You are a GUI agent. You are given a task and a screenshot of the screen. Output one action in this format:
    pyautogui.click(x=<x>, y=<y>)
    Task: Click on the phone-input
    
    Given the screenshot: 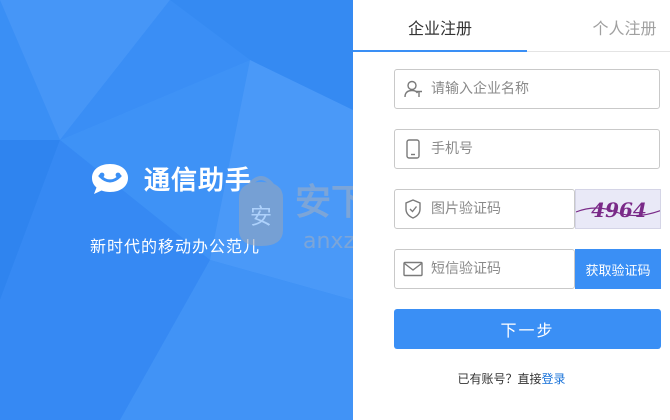 What is the action you would take?
    pyautogui.click(x=545, y=149)
    